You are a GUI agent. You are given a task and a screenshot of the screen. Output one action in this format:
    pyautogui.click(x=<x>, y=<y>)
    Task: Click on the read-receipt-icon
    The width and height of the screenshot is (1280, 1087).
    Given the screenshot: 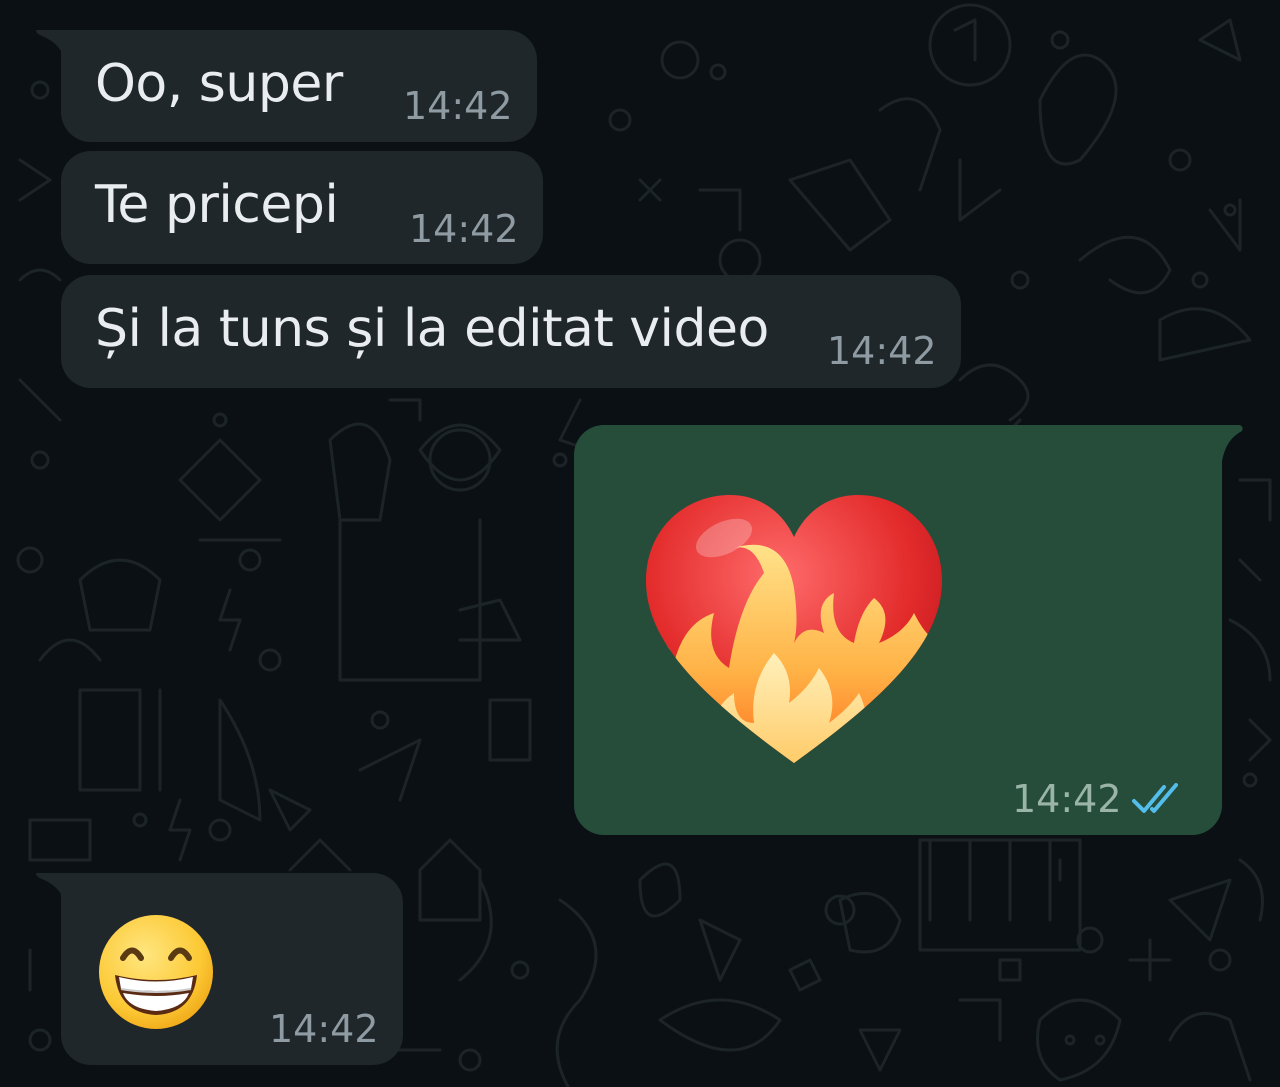 What is the action you would take?
    pyautogui.click(x=1155, y=798)
    